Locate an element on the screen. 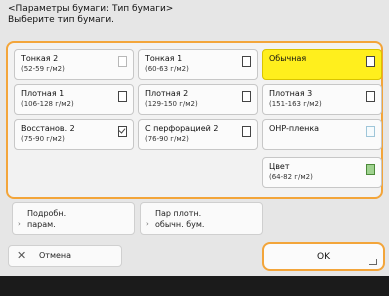 This screenshot has height=296, width=389. recycled-paper-icon is located at coordinates (122, 131).